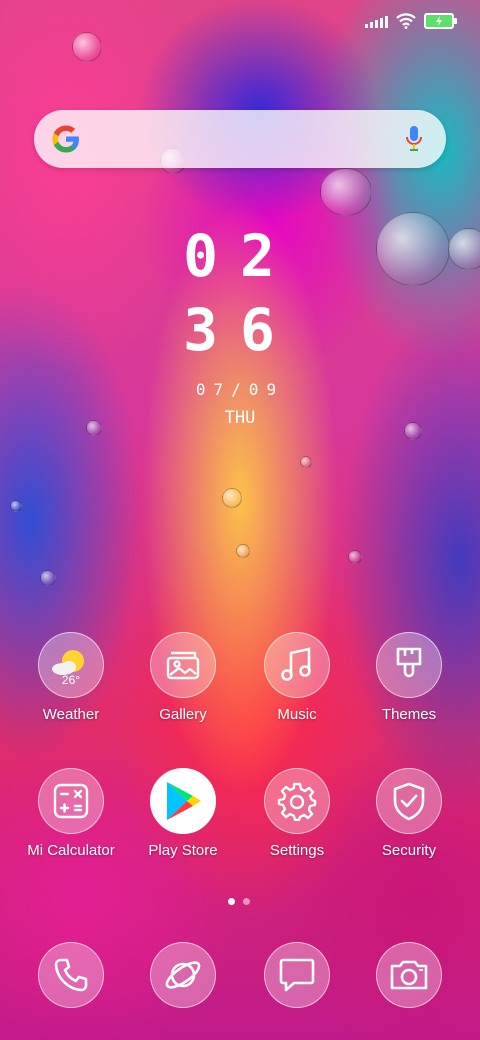 The image size is (480, 1040). I want to click on app-label: Security, so click(409, 850).